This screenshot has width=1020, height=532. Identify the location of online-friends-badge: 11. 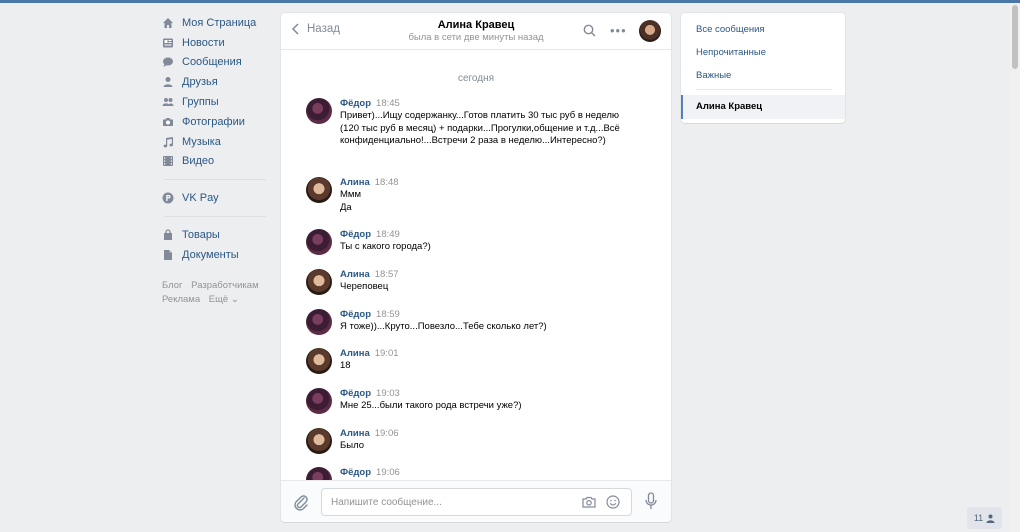
(984, 518).